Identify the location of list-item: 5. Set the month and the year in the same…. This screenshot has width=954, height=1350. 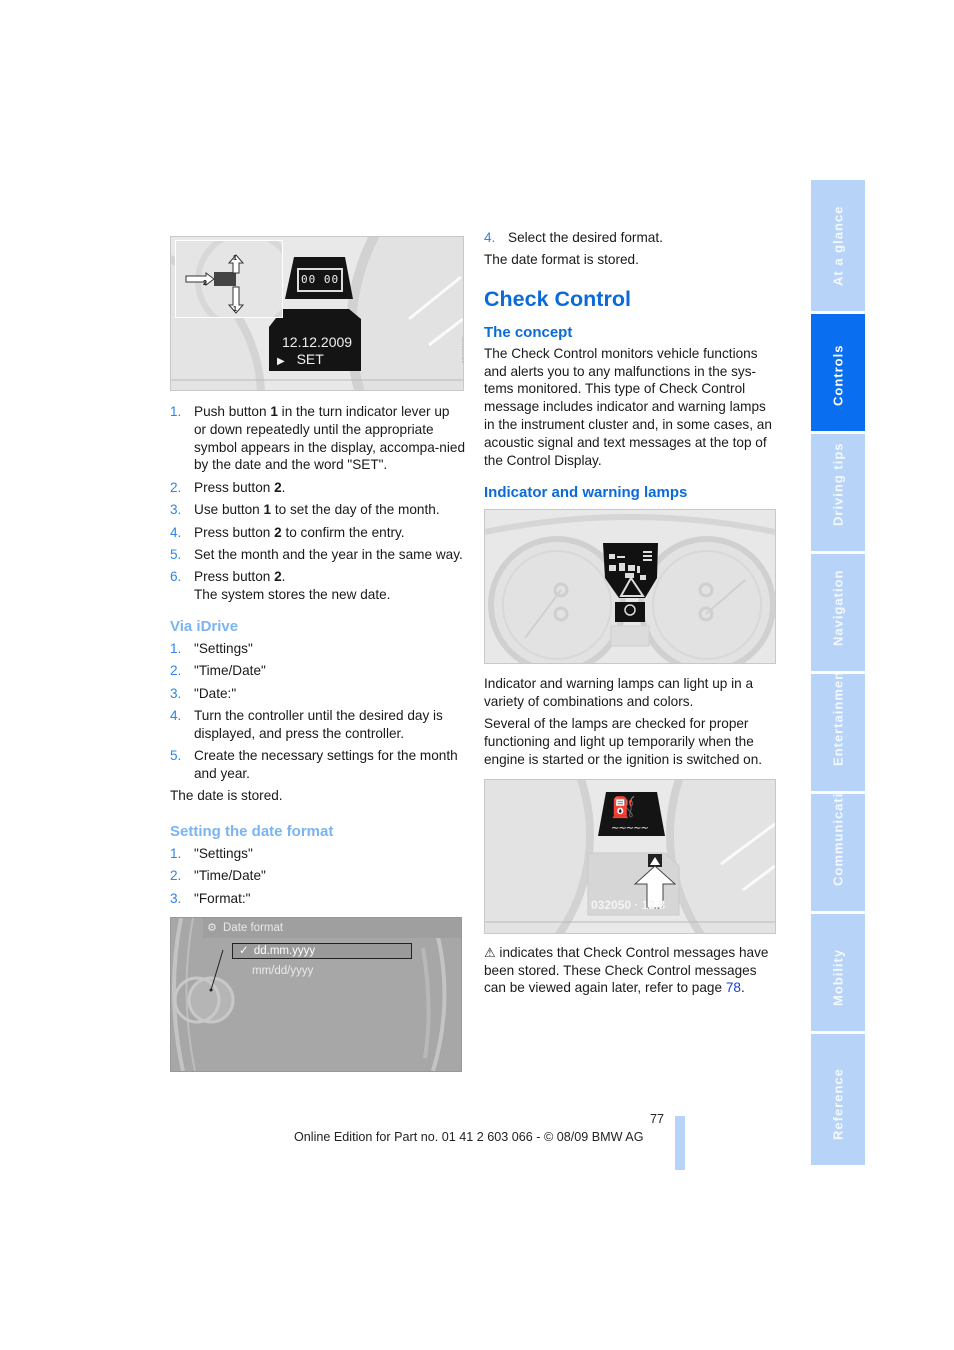
(316, 554).